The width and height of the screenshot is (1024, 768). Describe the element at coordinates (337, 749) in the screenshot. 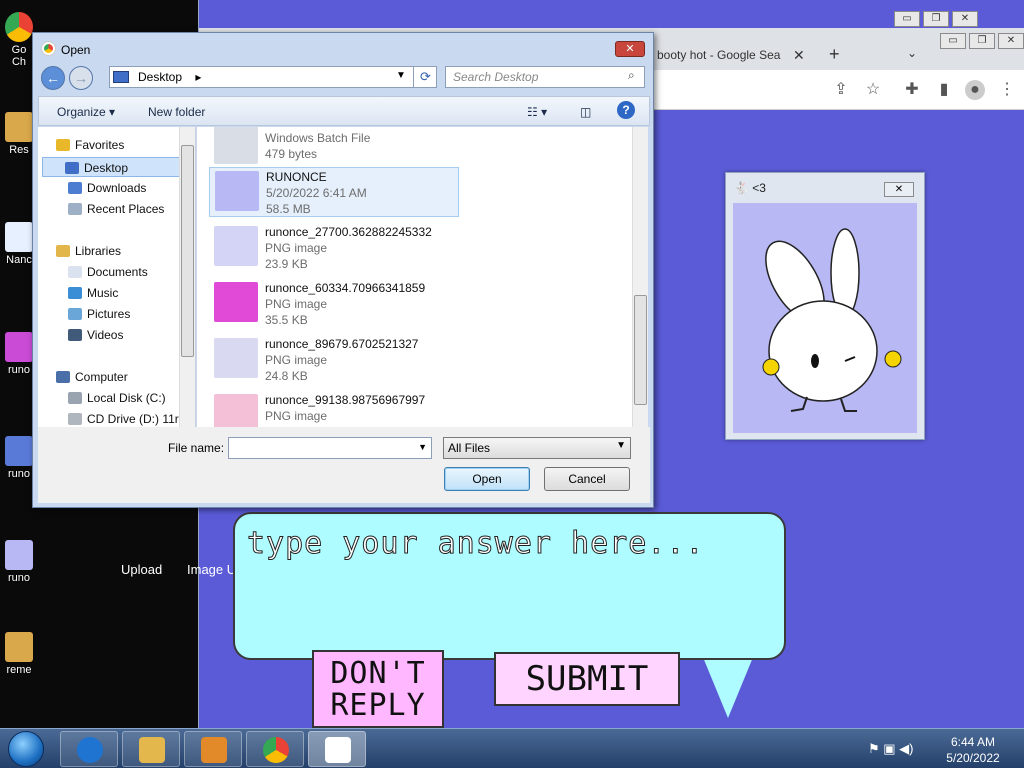

I see `taskbar-runonce` at that location.